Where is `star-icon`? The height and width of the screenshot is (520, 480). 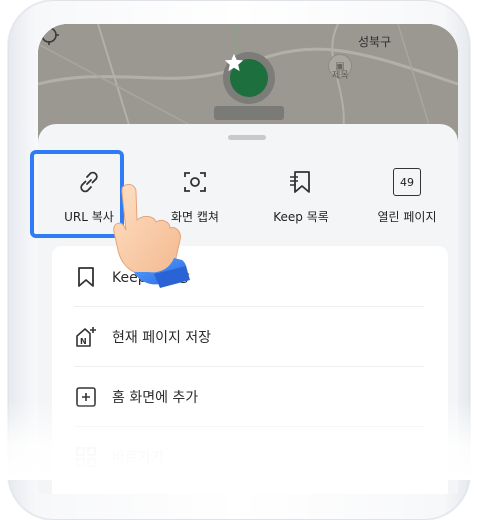 star-icon is located at coordinates (246, 75).